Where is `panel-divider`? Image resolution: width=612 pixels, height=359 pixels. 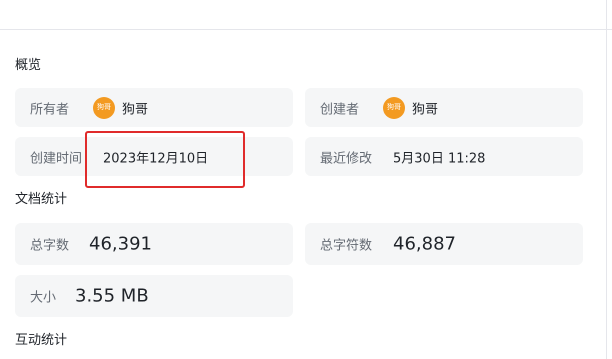 panel-divider is located at coordinates (606, 179).